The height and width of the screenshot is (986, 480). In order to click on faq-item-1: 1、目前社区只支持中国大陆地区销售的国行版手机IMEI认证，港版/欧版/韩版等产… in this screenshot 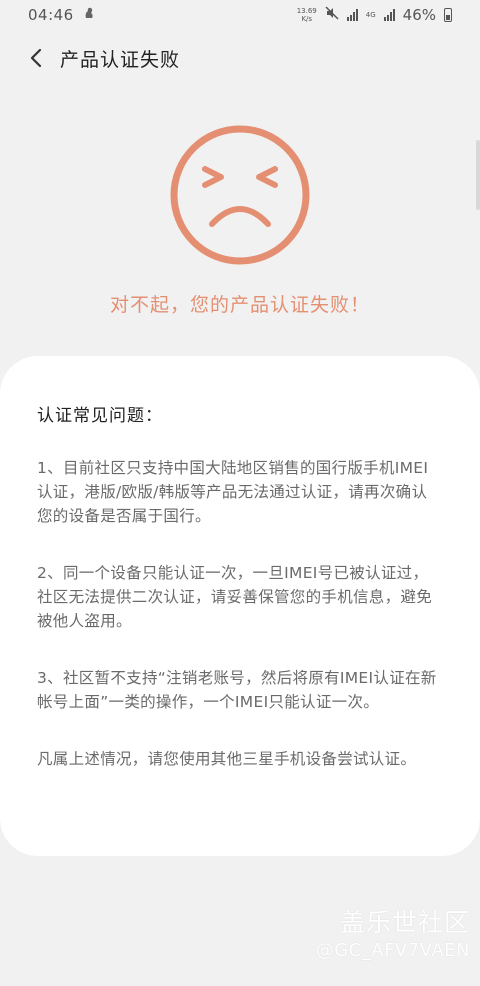, I will do `click(233, 492)`.